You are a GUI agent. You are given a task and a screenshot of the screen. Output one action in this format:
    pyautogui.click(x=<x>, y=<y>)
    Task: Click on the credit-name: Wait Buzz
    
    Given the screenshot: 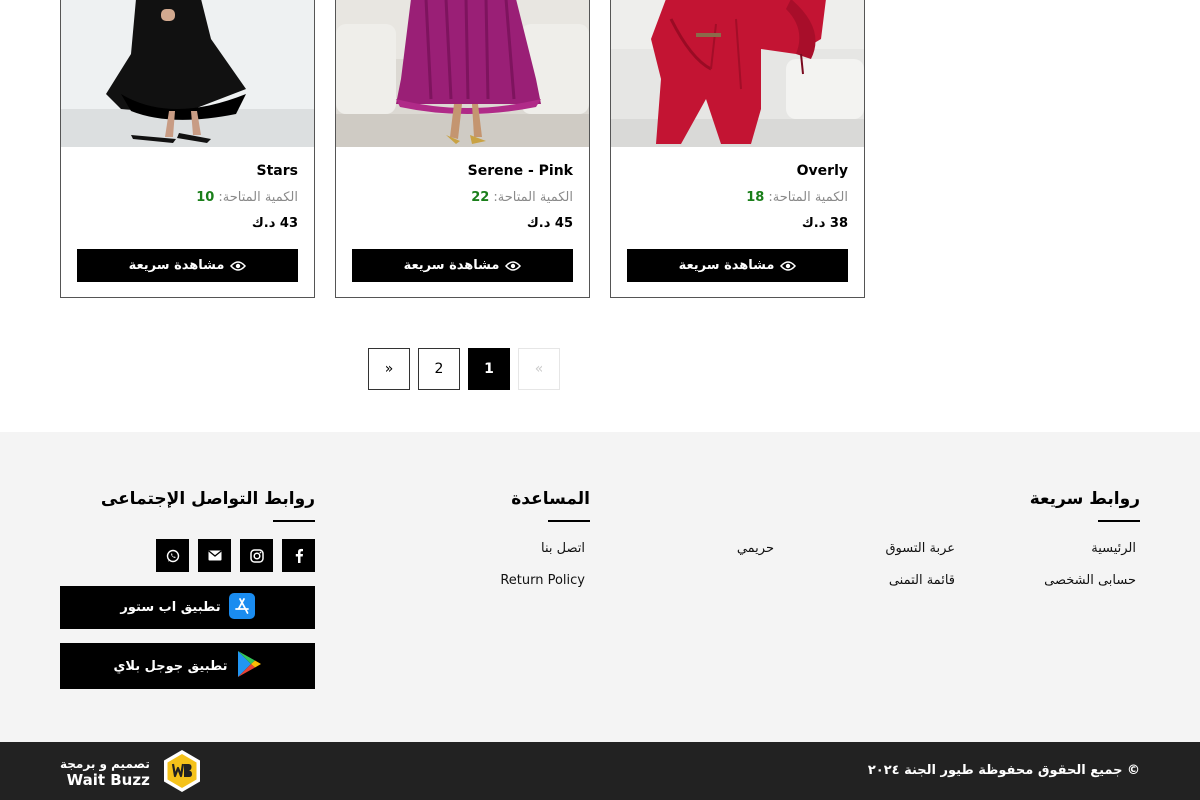 What is the action you would take?
    pyautogui.click(x=108, y=780)
    